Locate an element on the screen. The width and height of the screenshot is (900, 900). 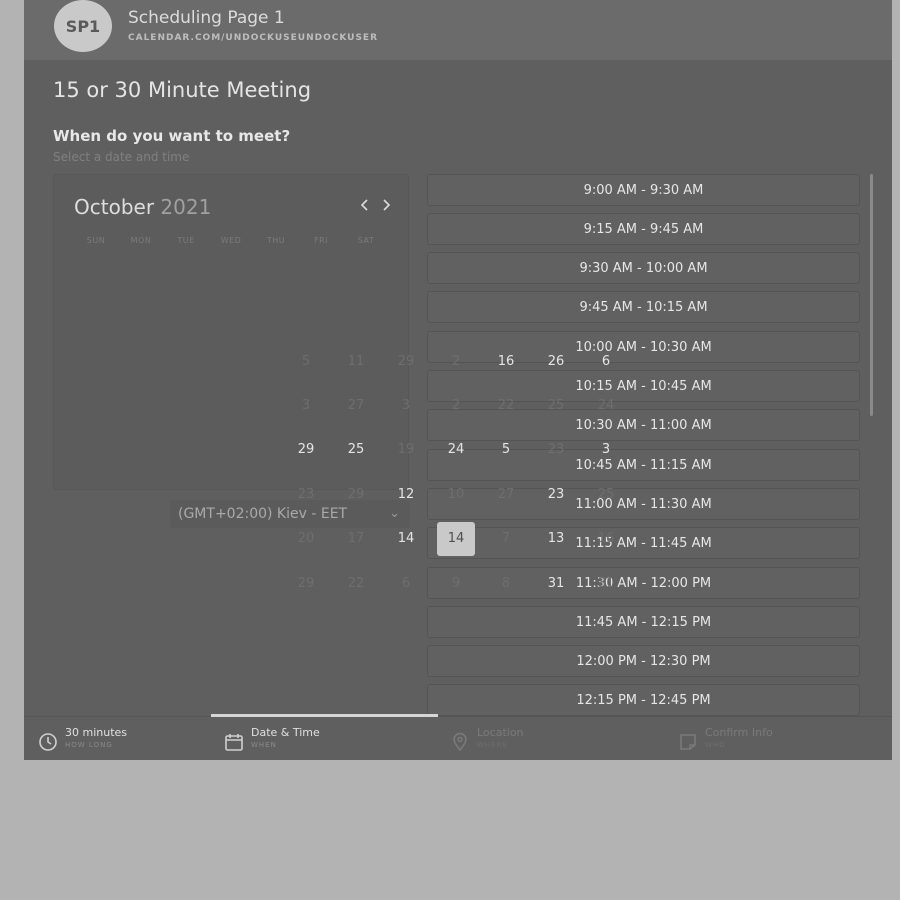
meeting-title: 15 or 30 Minute Meeting is located at coordinates (182, 90).